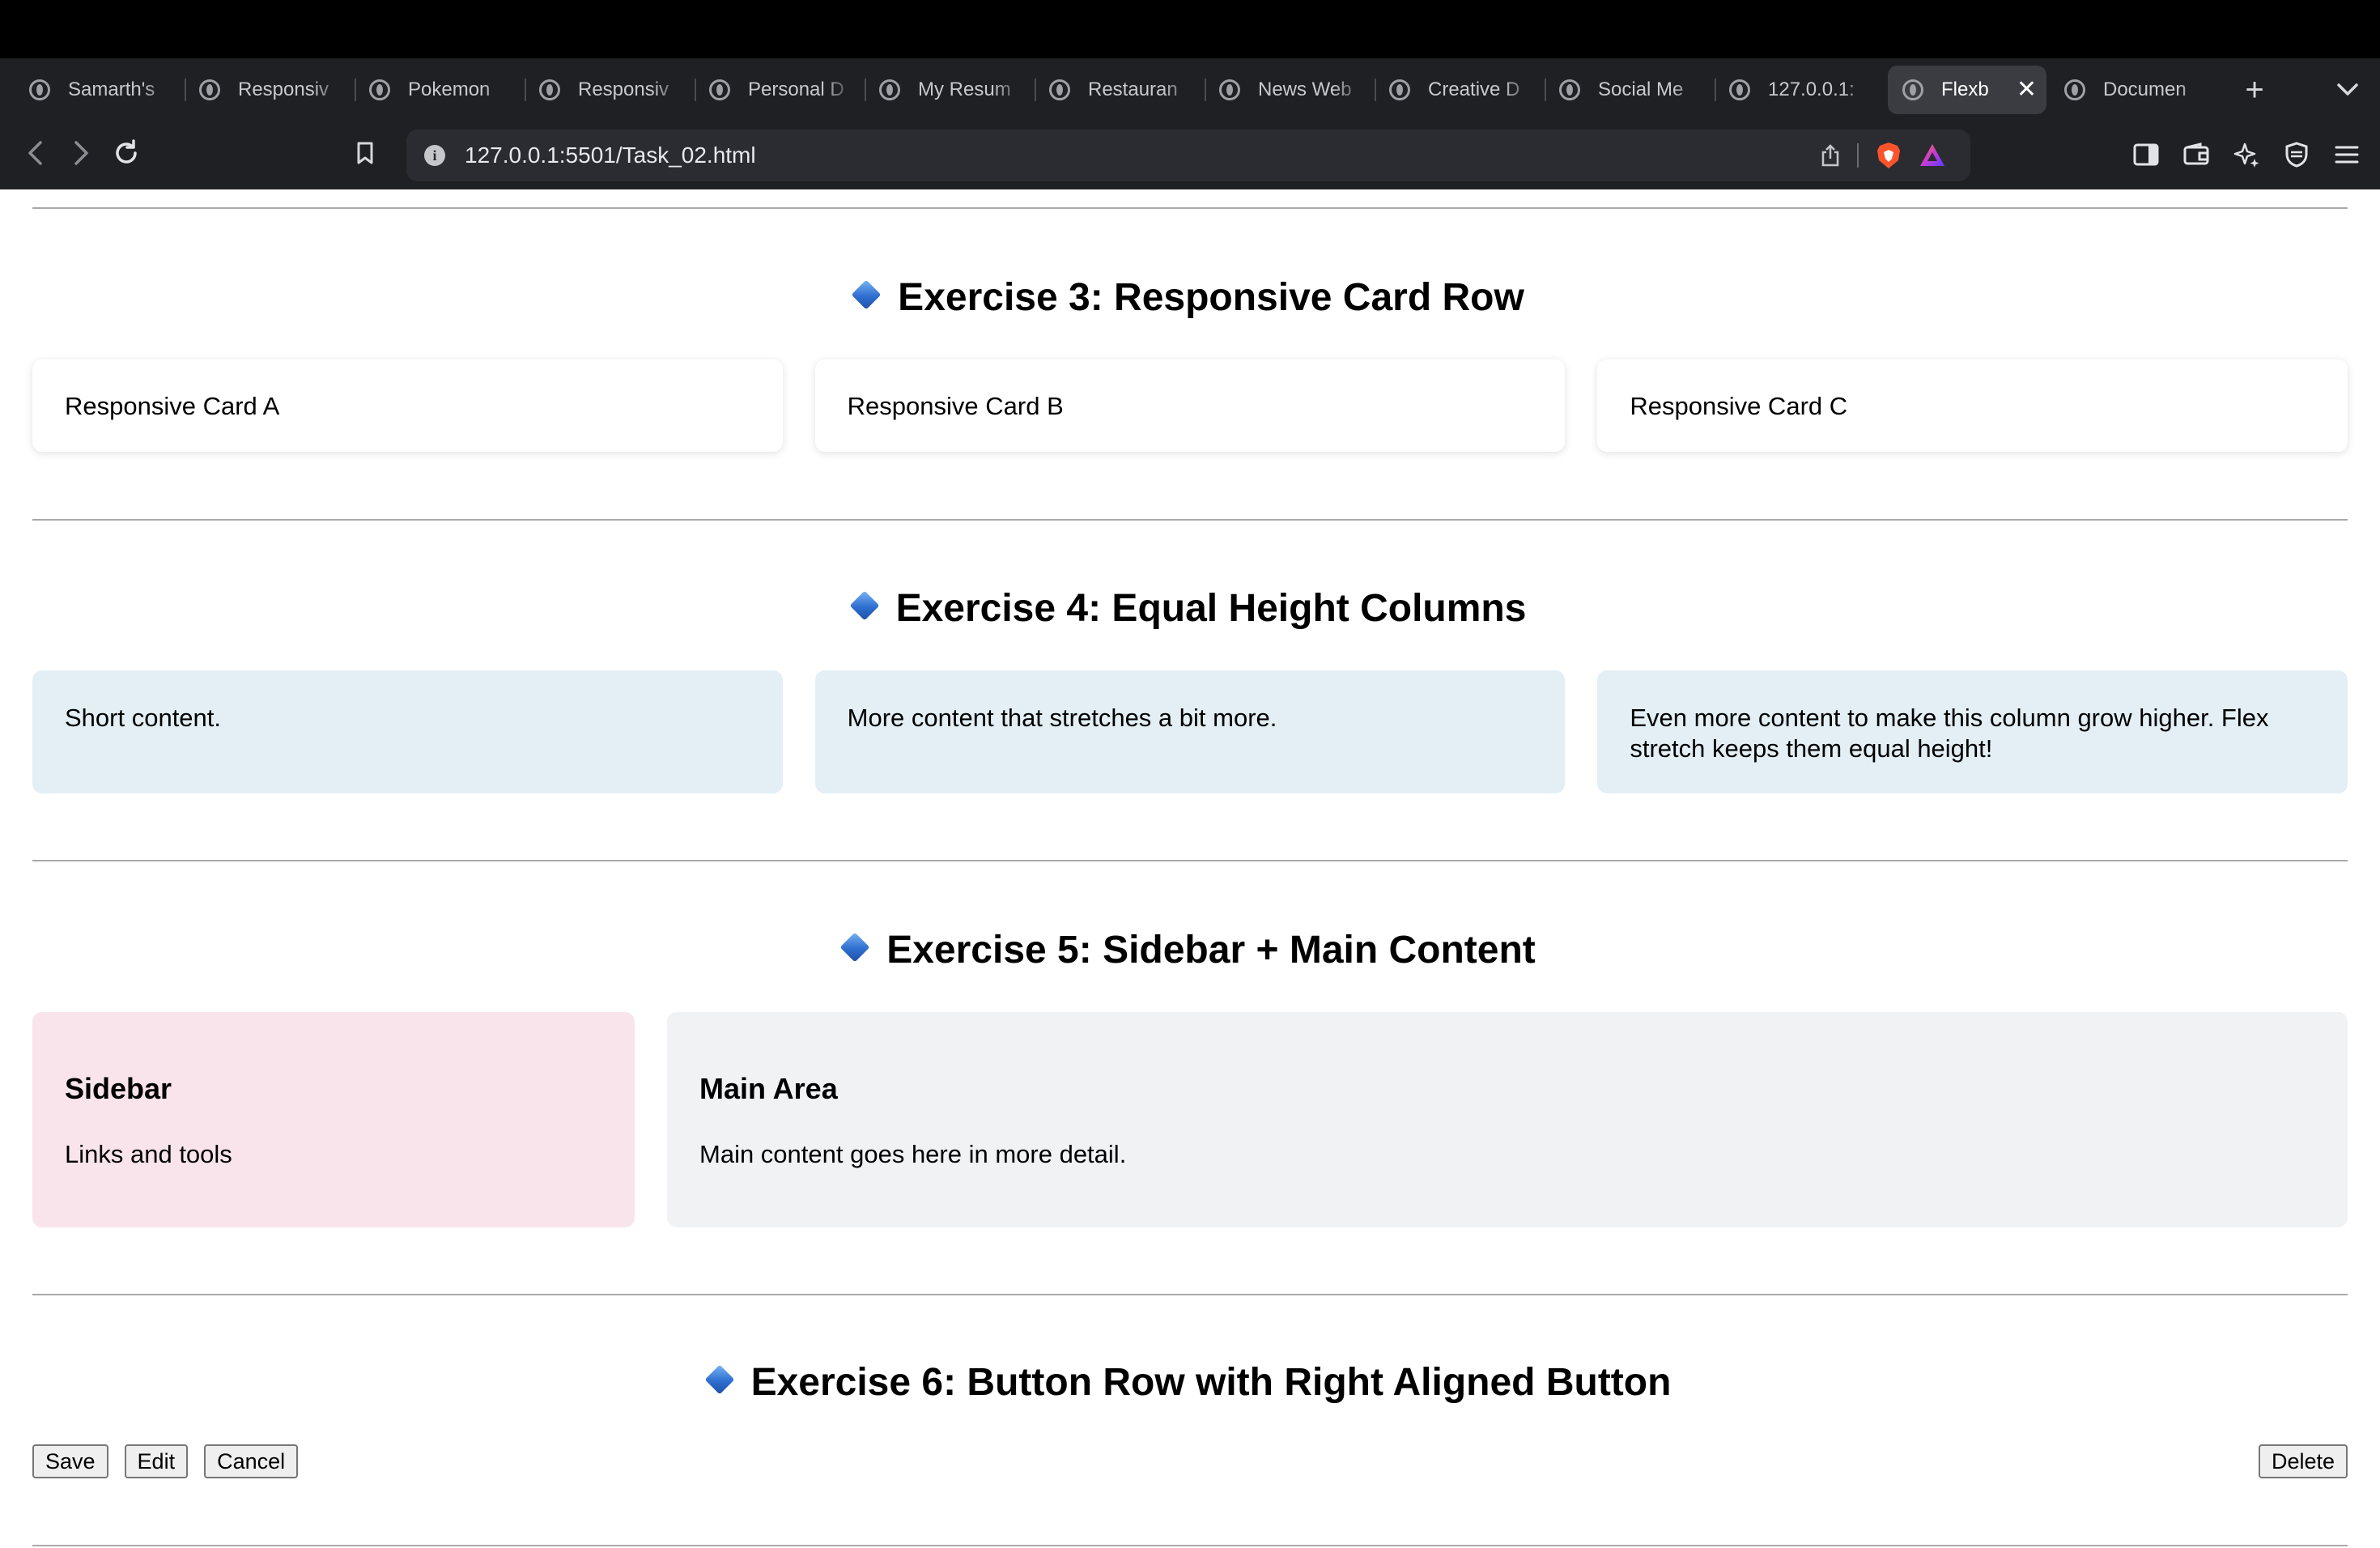  Describe the element at coordinates (333, 1119) in the screenshot. I see `sidebar-panel: Sidebar Links and tools` at that location.